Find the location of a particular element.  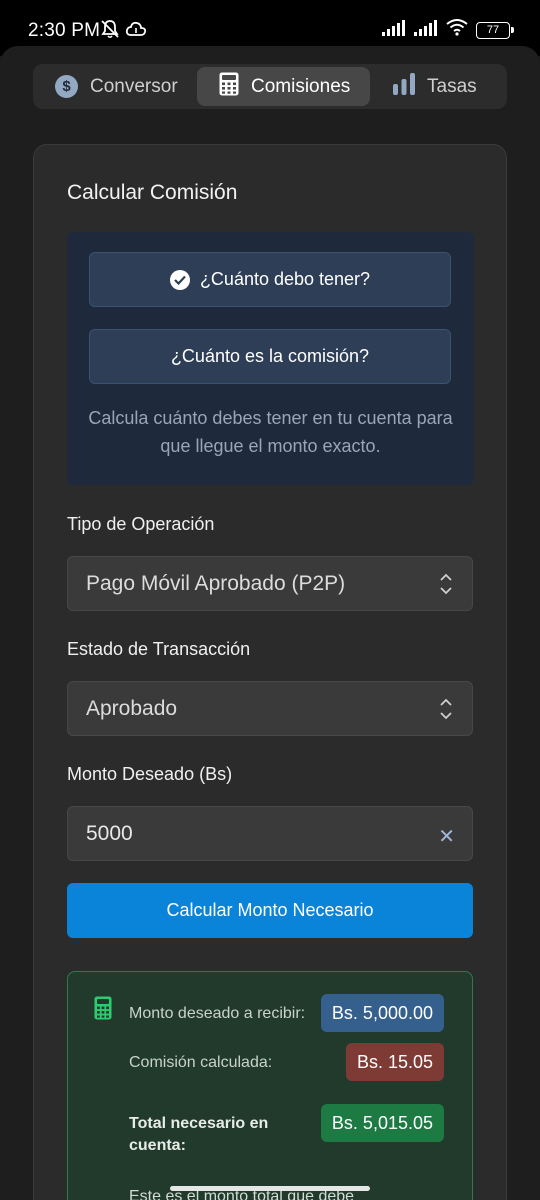

tab-comisiones: Comisiones is located at coordinates (283, 86).